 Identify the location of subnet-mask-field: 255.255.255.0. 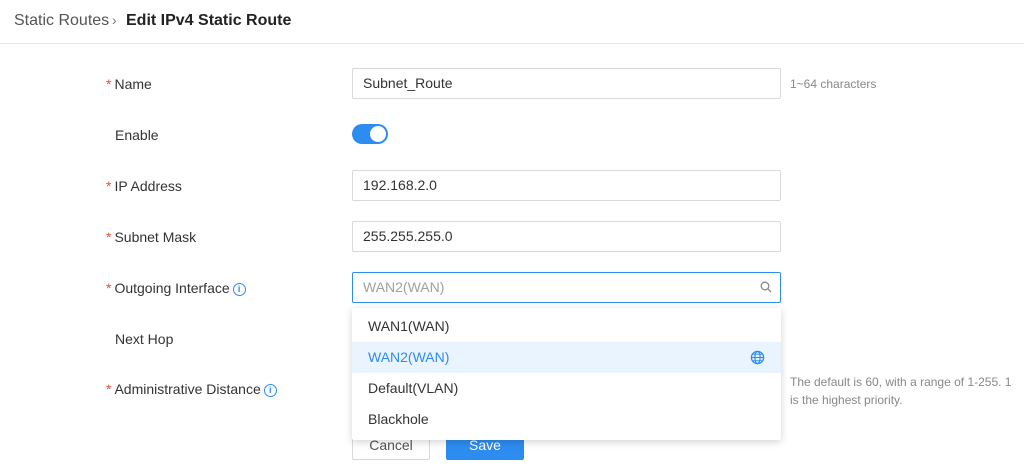
(566, 236).